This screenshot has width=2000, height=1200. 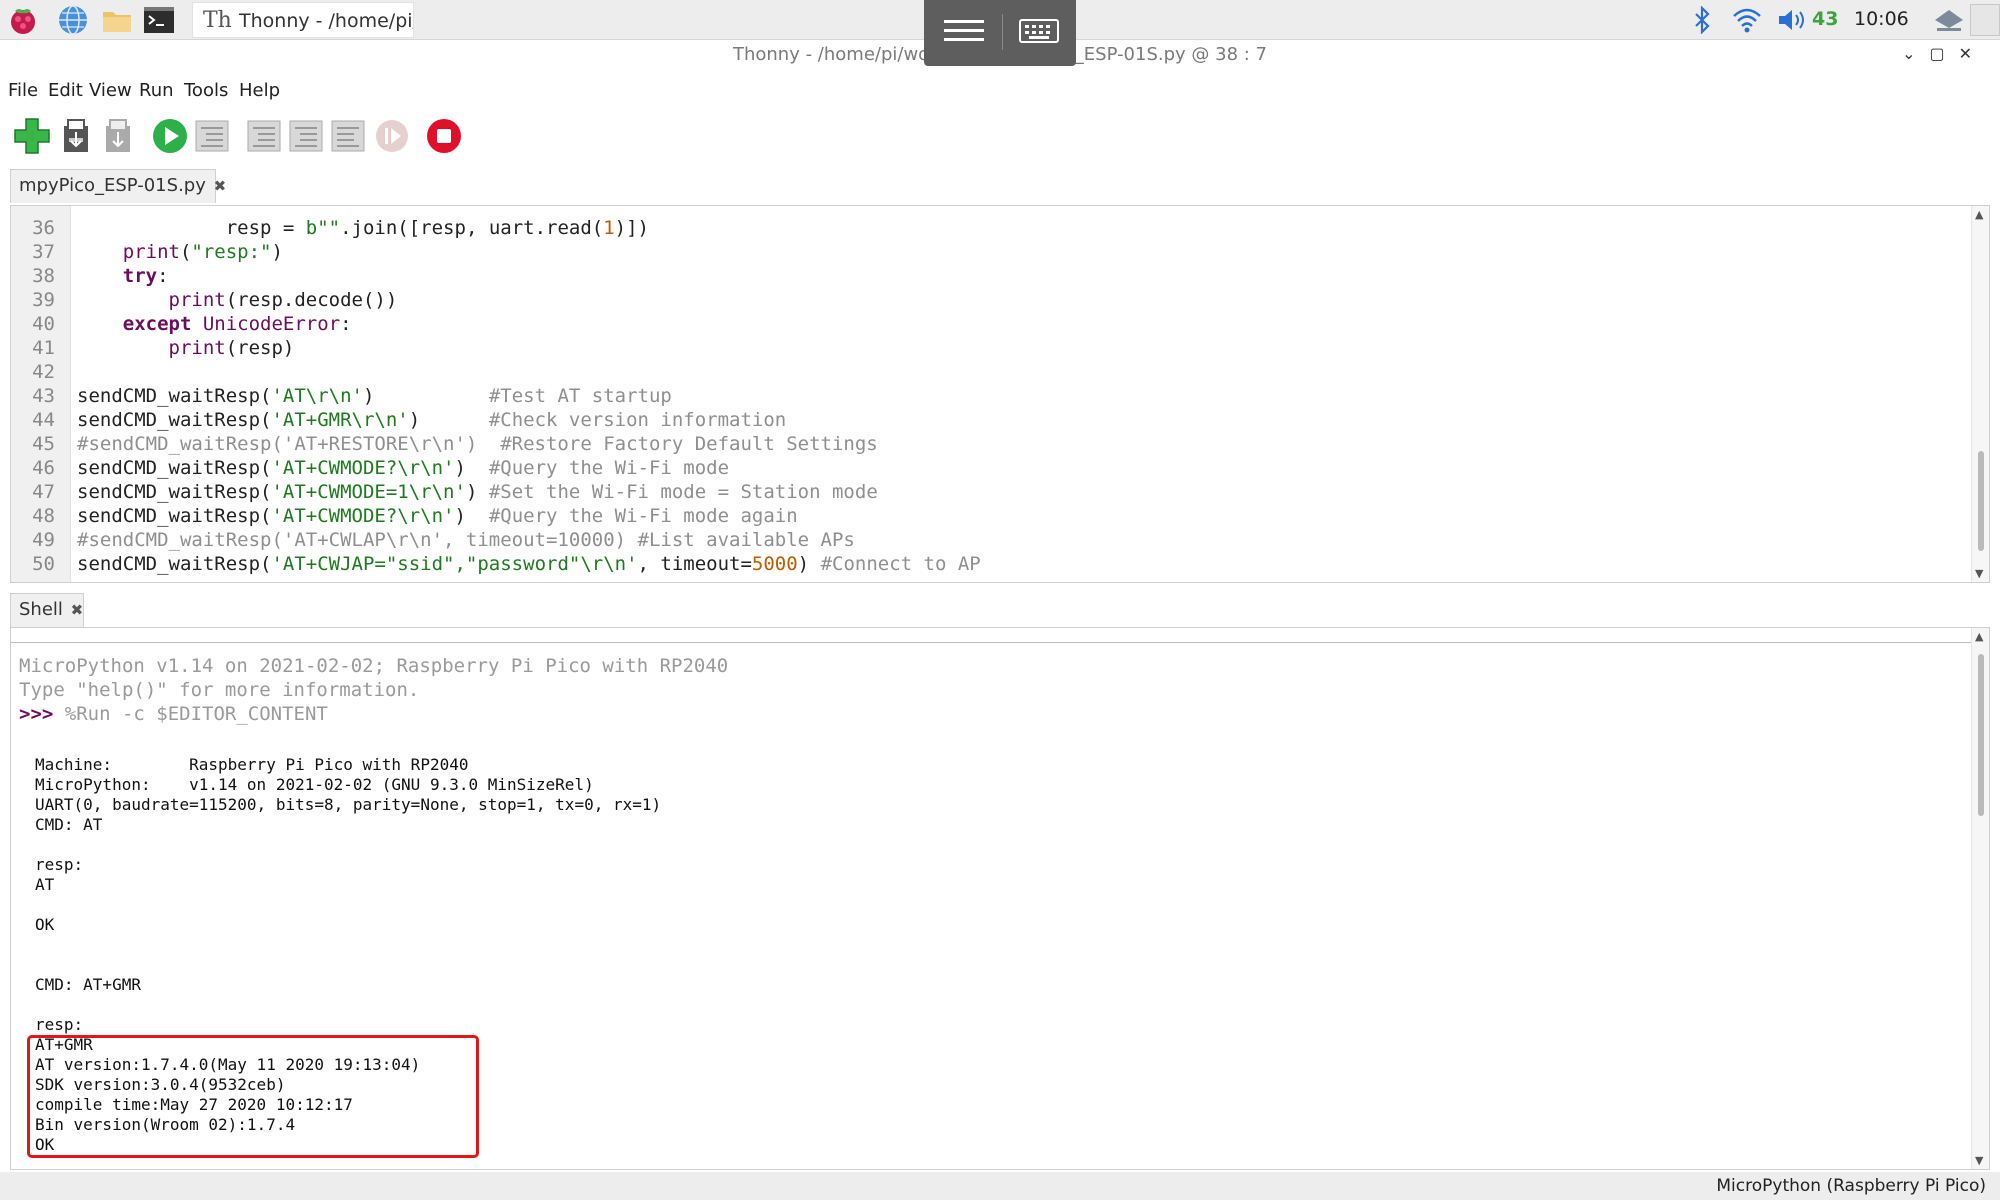 I want to click on code-line: 36 resp = b"".join([resp, uart.read(1)]), so click(x=340, y=228).